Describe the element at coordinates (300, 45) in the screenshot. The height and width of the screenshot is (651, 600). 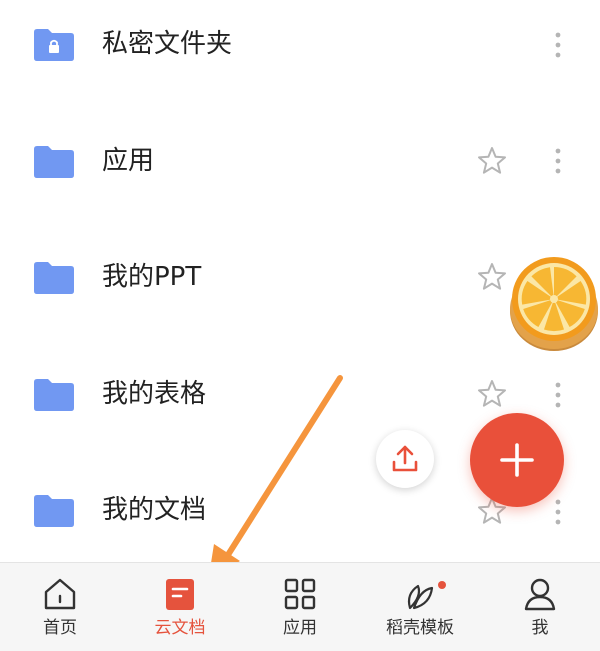
I see `folder-row-private: 私密文件夹` at that location.